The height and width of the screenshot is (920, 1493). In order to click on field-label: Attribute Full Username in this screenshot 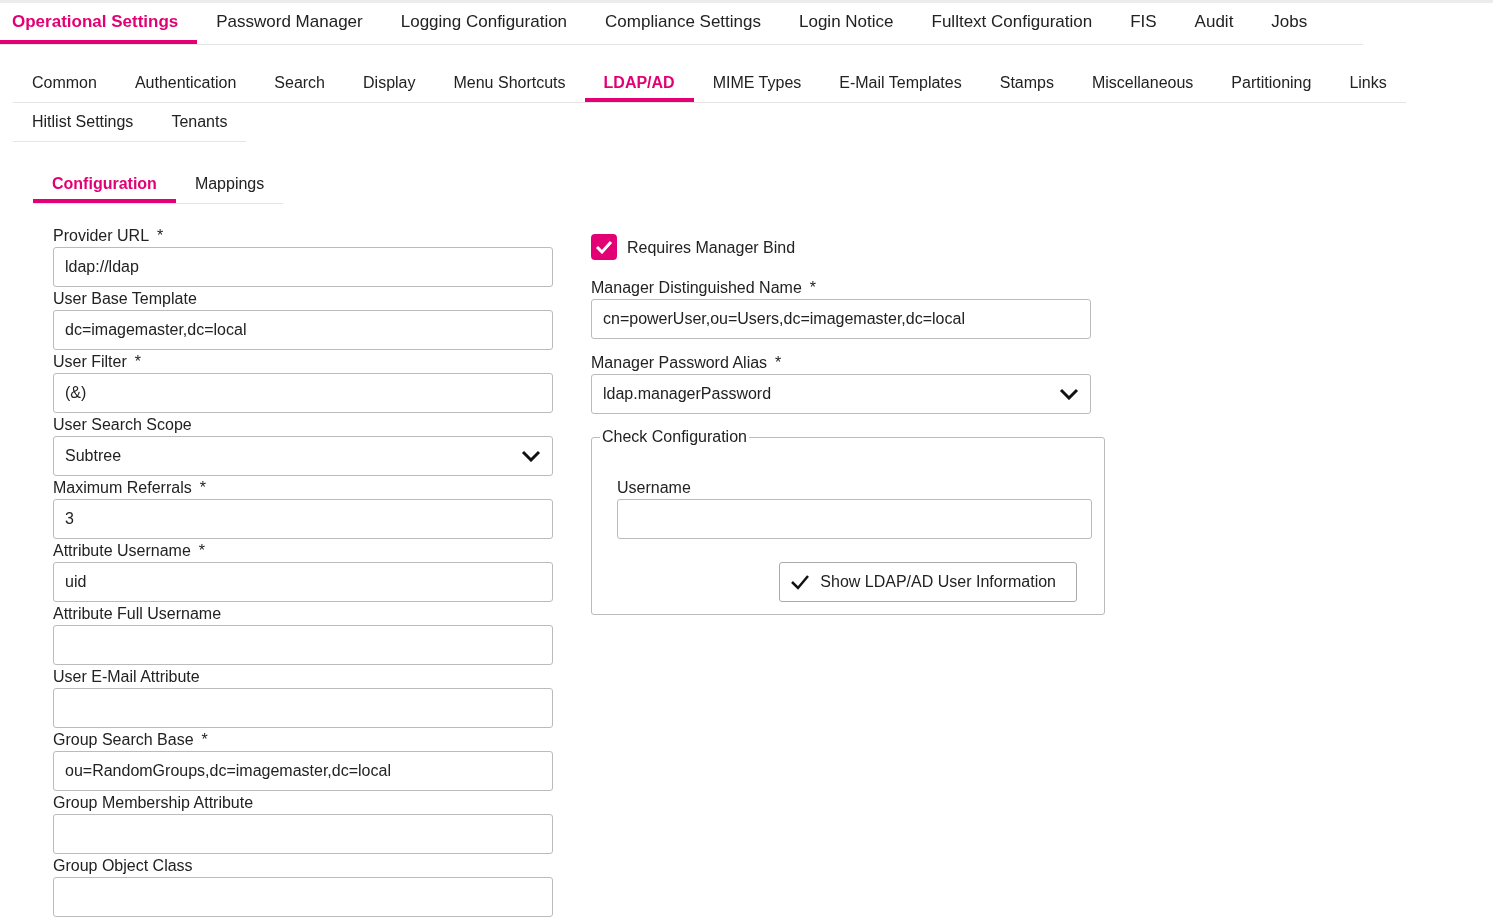, I will do `click(137, 614)`.